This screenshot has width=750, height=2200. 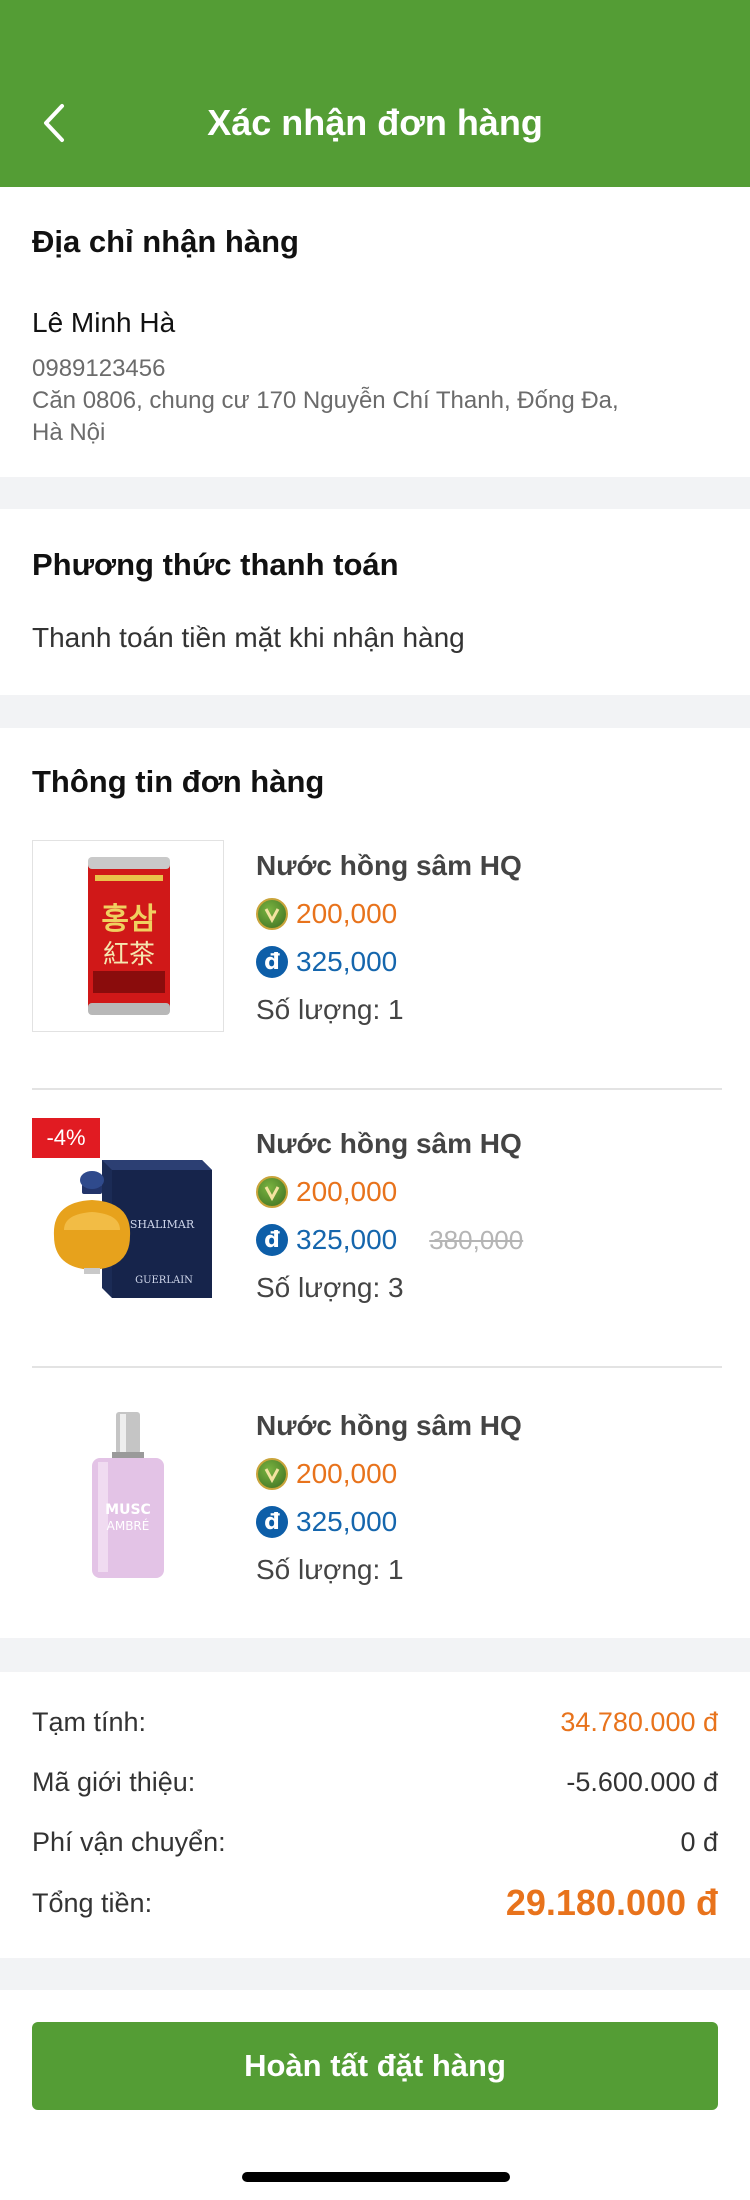 I want to click on total-value: 29.180.000 đ, so click(x=611, y=1902).